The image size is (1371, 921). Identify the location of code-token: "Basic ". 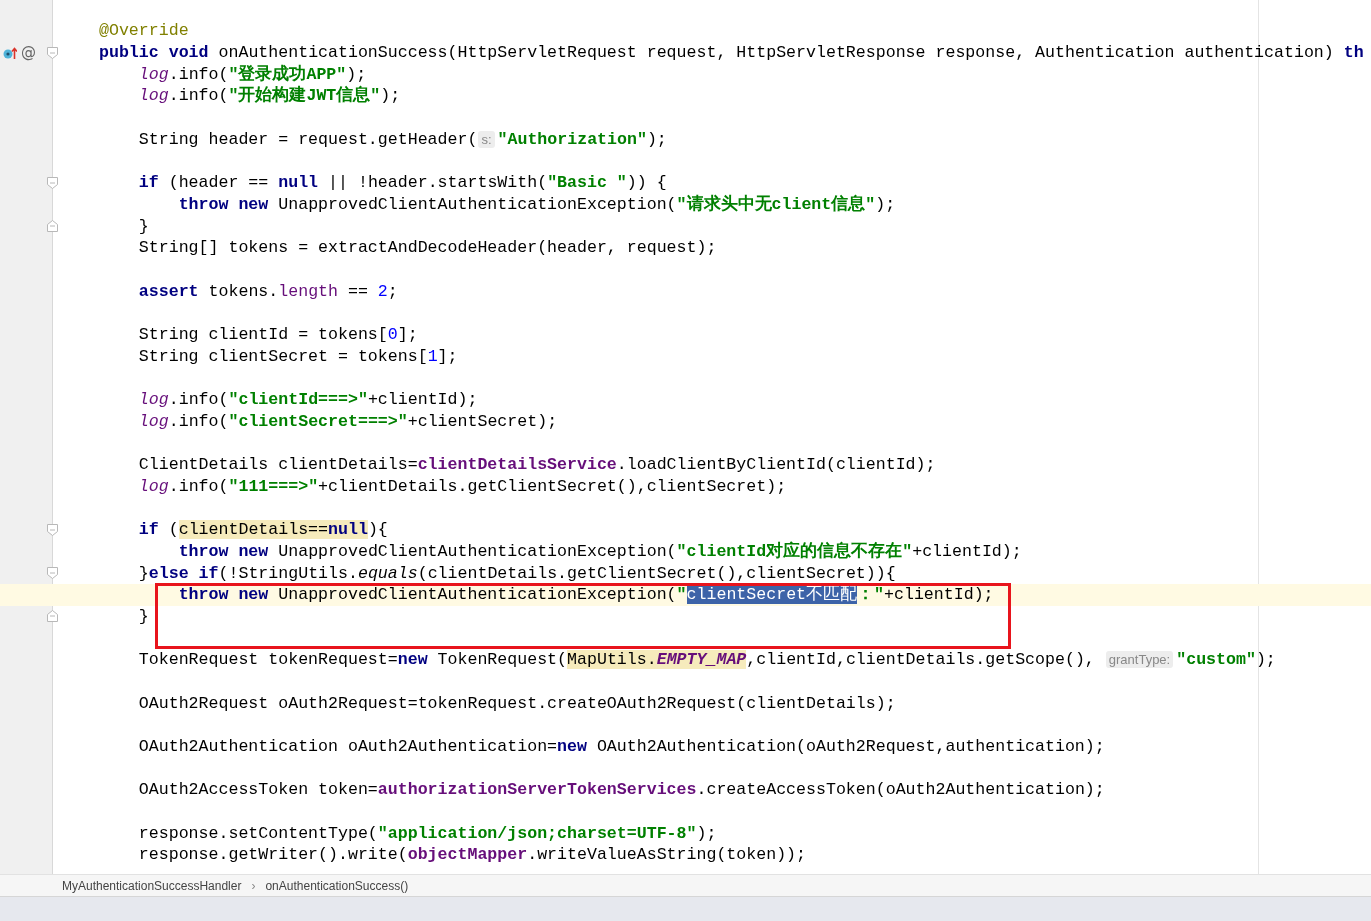
(587, 183).